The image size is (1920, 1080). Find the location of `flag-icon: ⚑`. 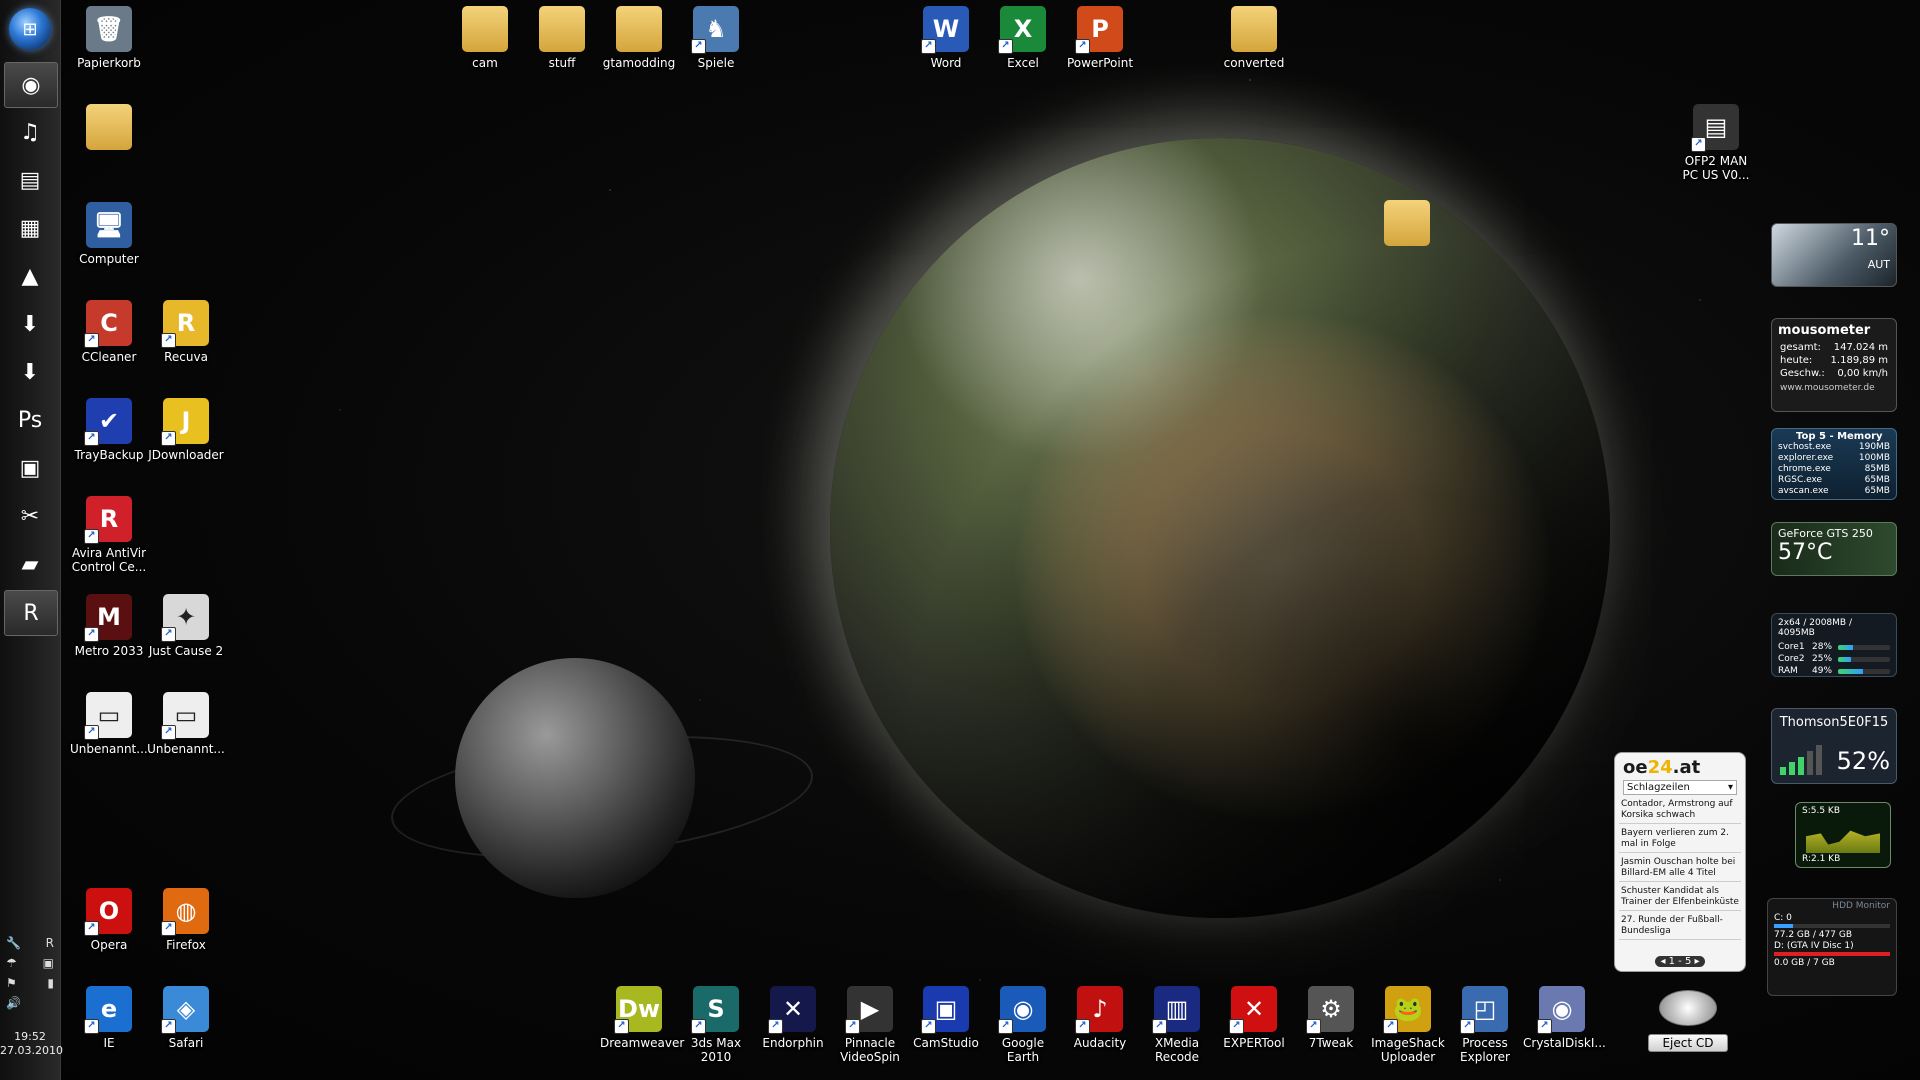

flag-icon: ⚑ is located at coordinates (11, 983).